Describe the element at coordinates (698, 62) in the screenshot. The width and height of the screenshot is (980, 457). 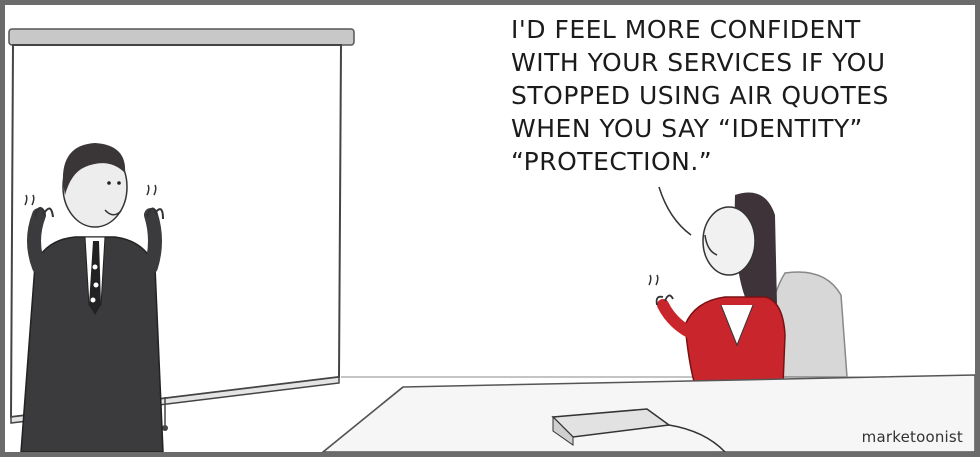
I see `speech-line: WITH YOUR SERVICES IF YOU` at that location.